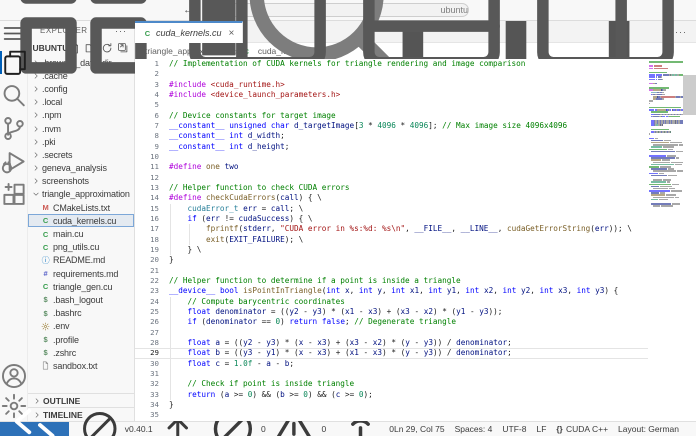 Image resolution: width=696 pixels, height=436 pixels. What do you see at coordinates (391, 250) in the screenshot?
I see `code-line: 19 } \` at bounding box center [391, 250].